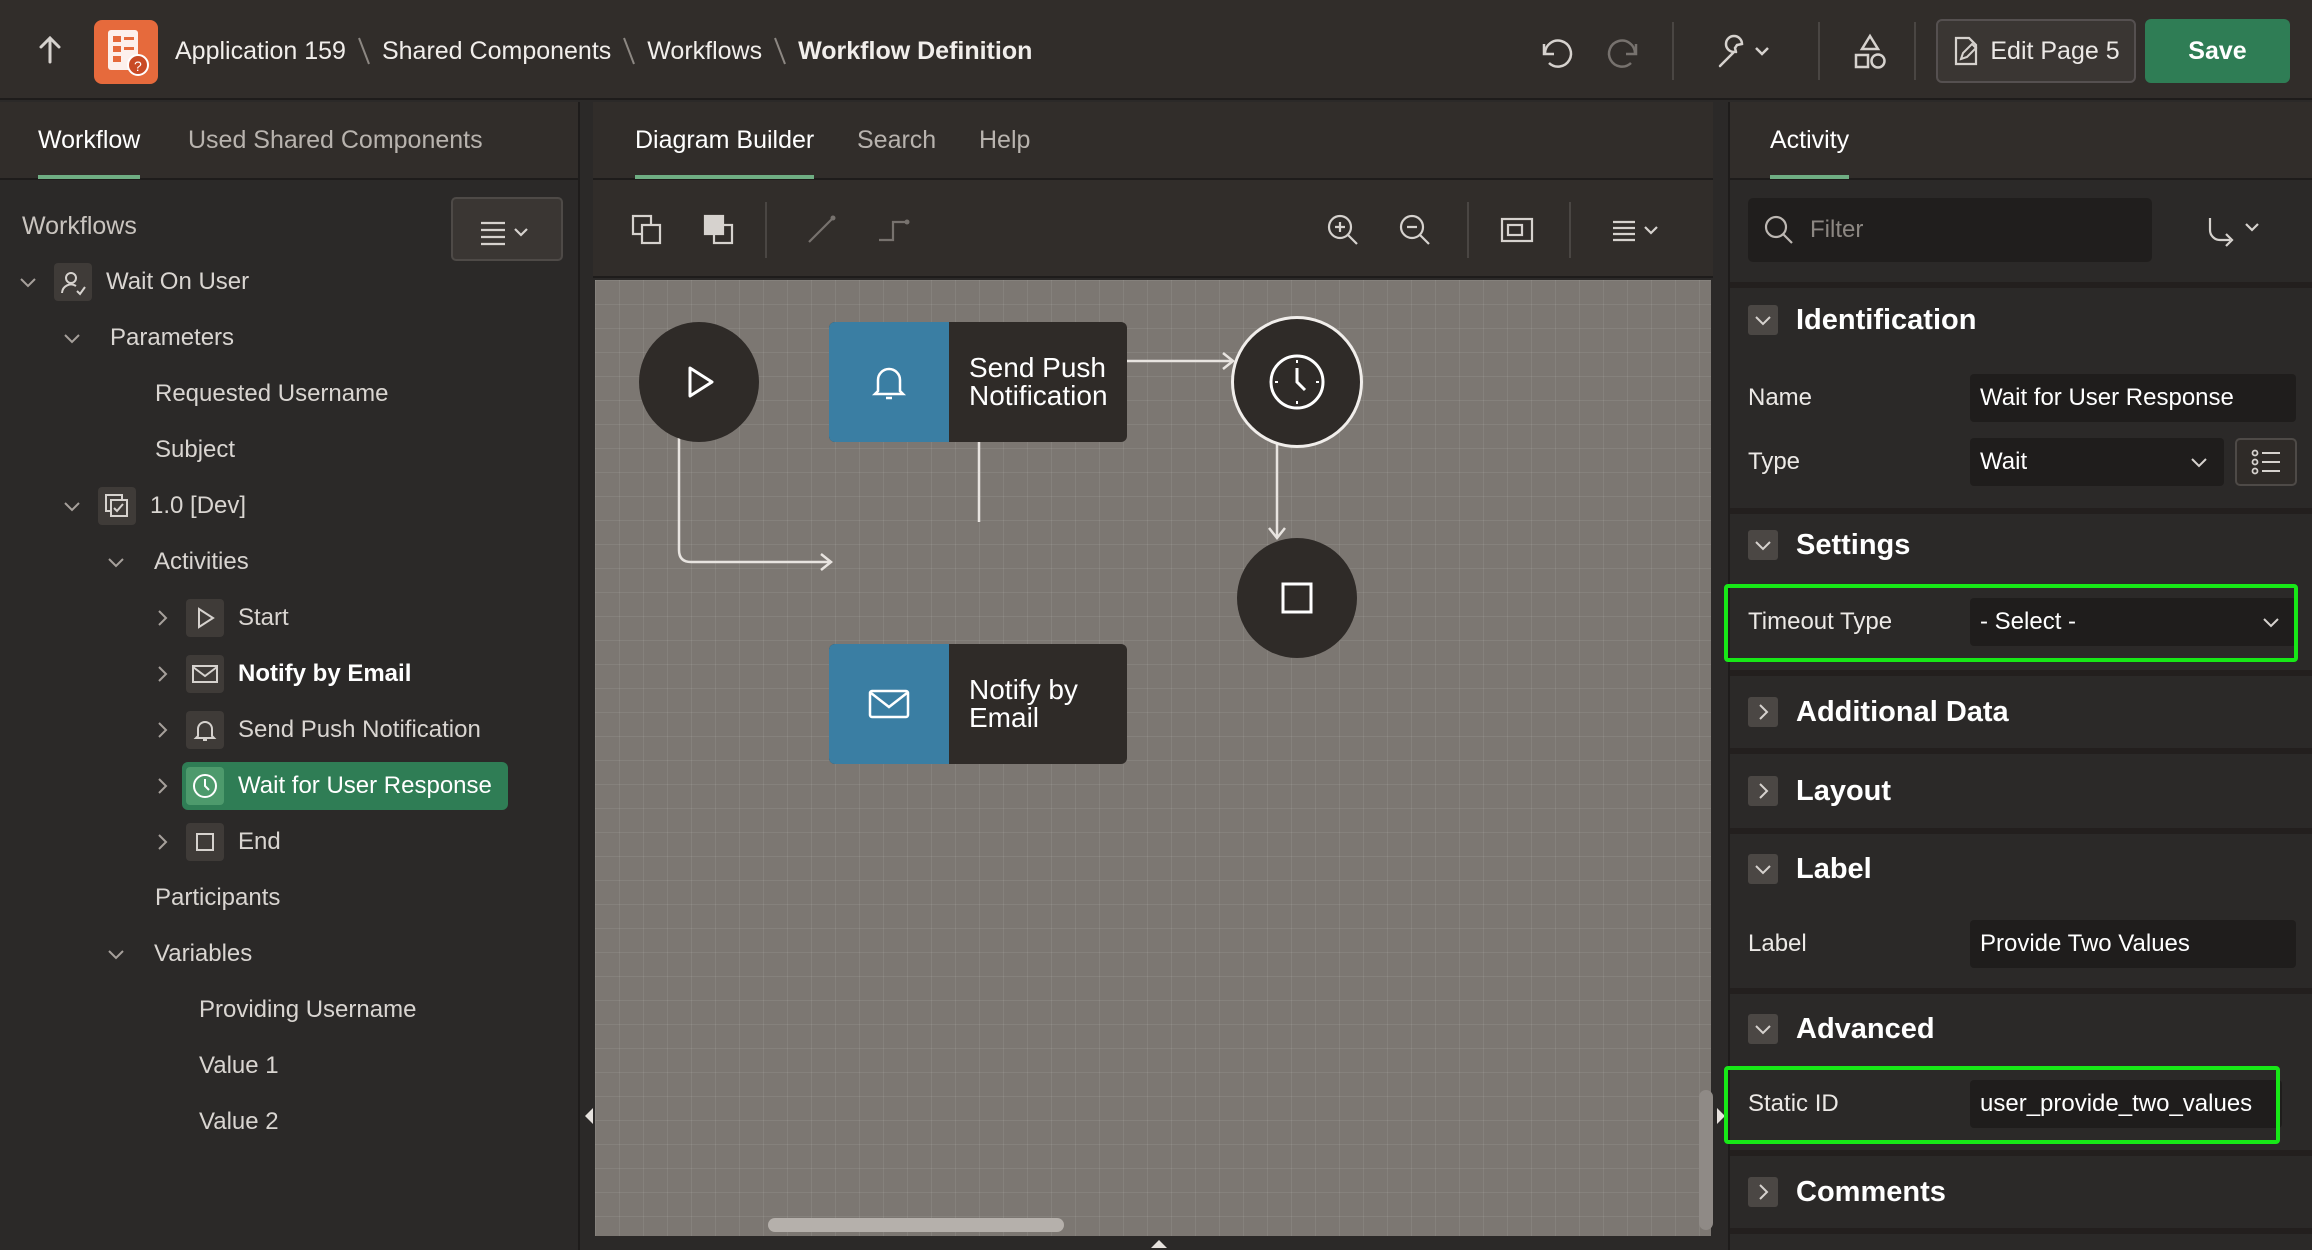 This screenshot has height=1250, width=2312. I want to click on filter-field, so click(1950, 230).